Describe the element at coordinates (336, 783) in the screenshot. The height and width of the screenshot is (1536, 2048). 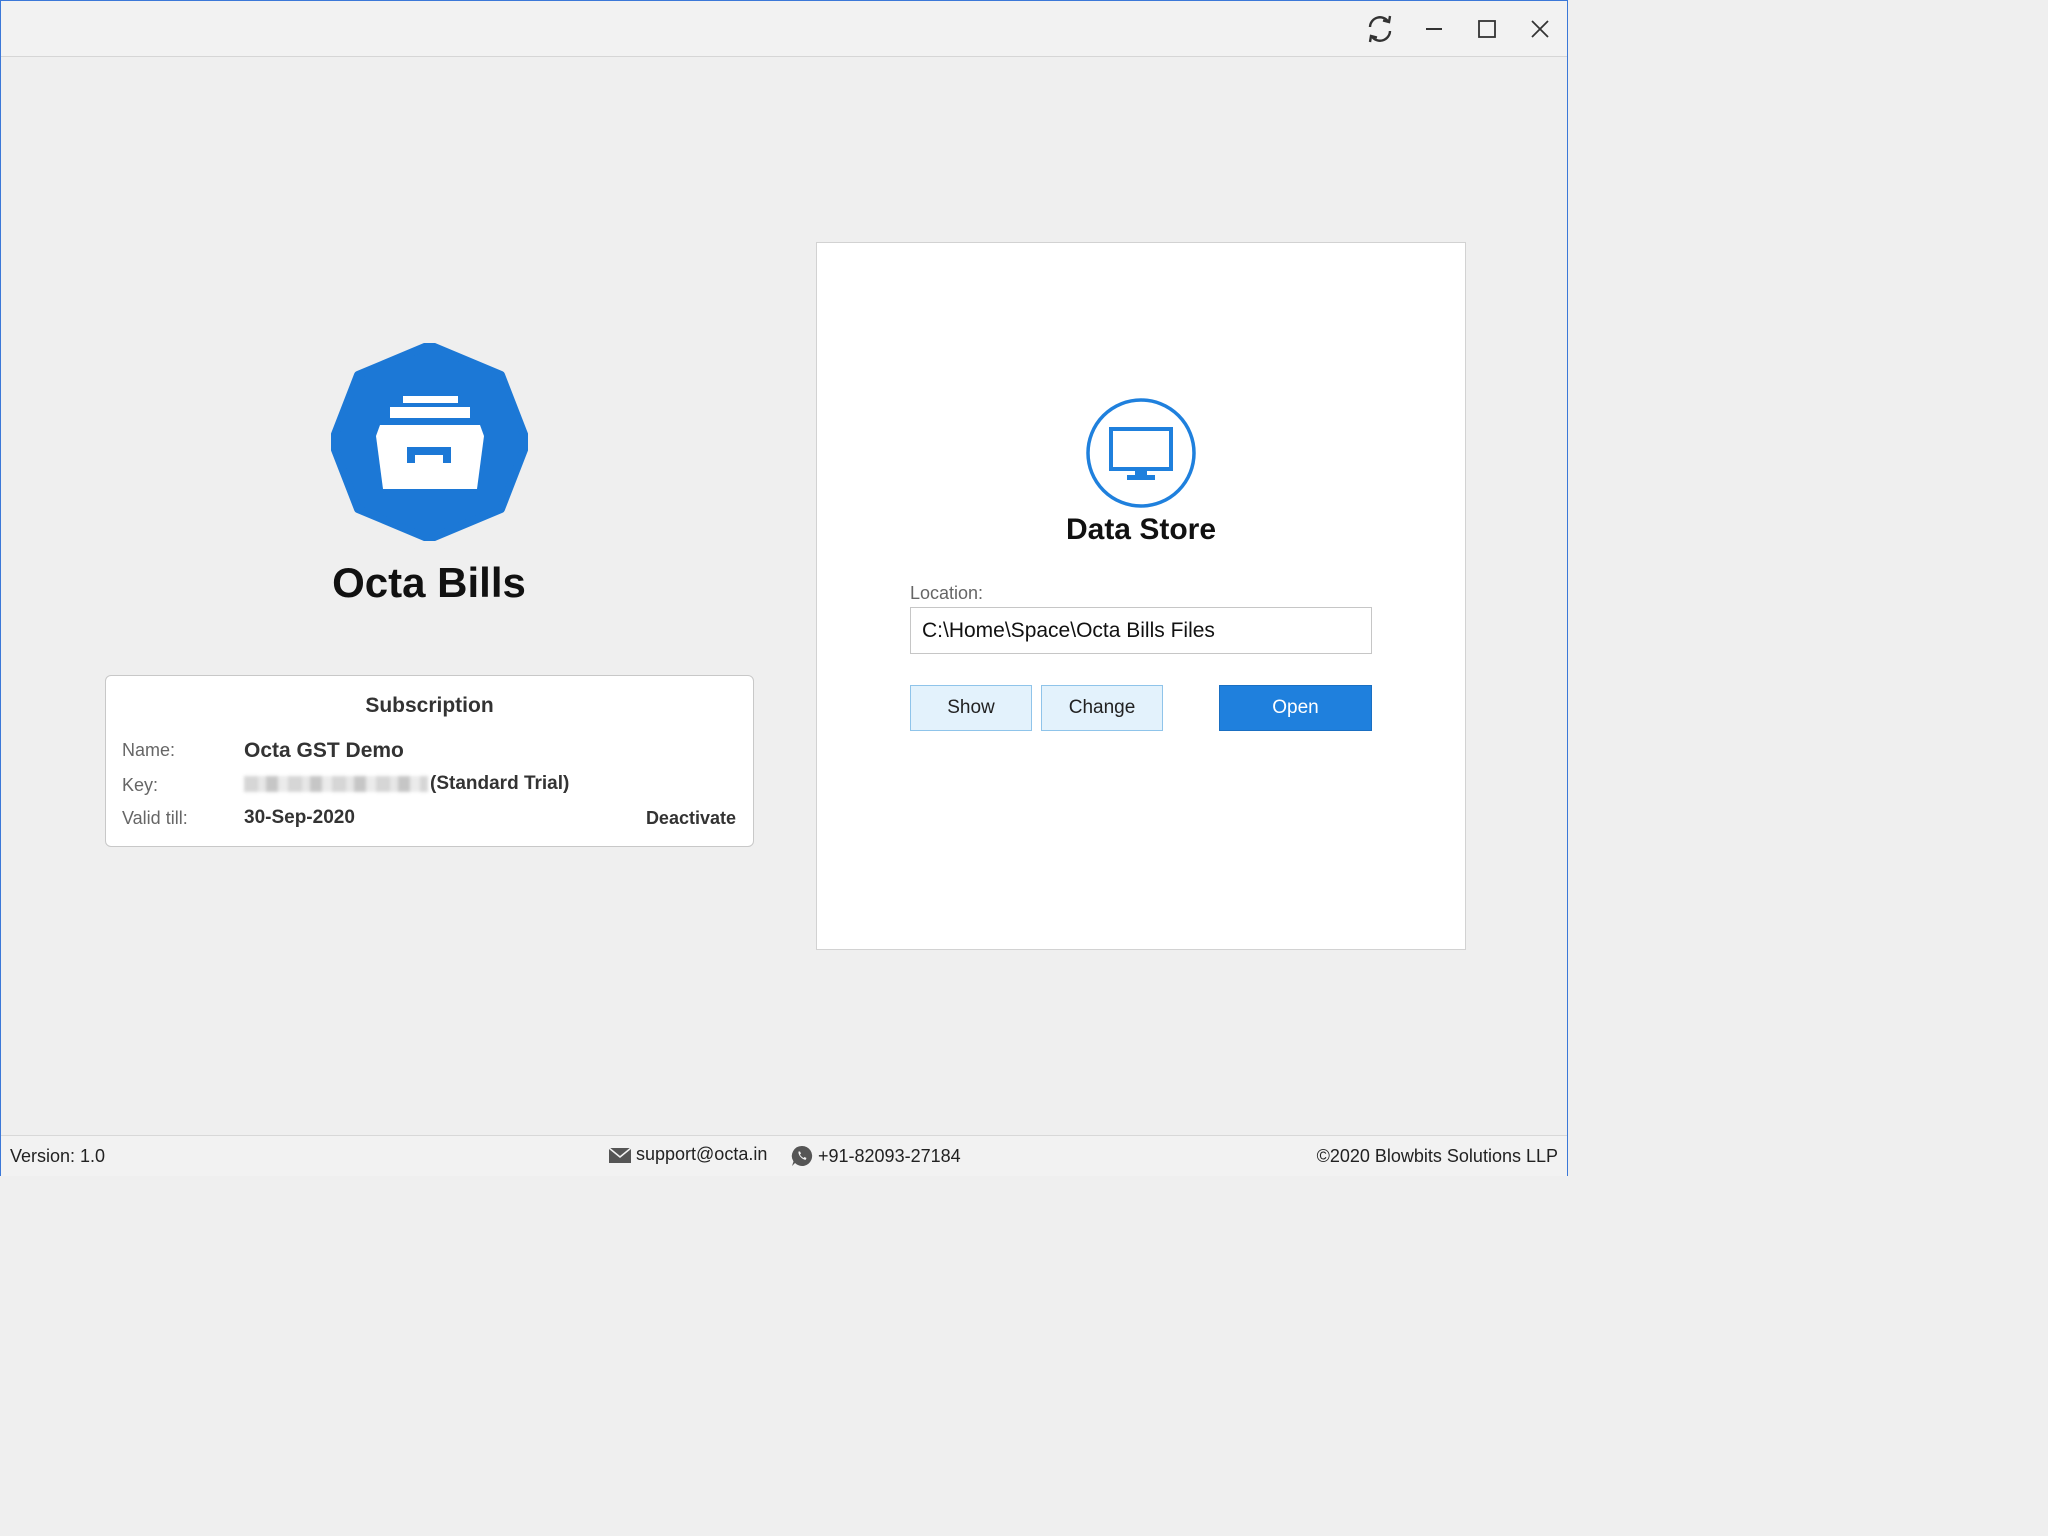
I see `key-redacted` at that location.